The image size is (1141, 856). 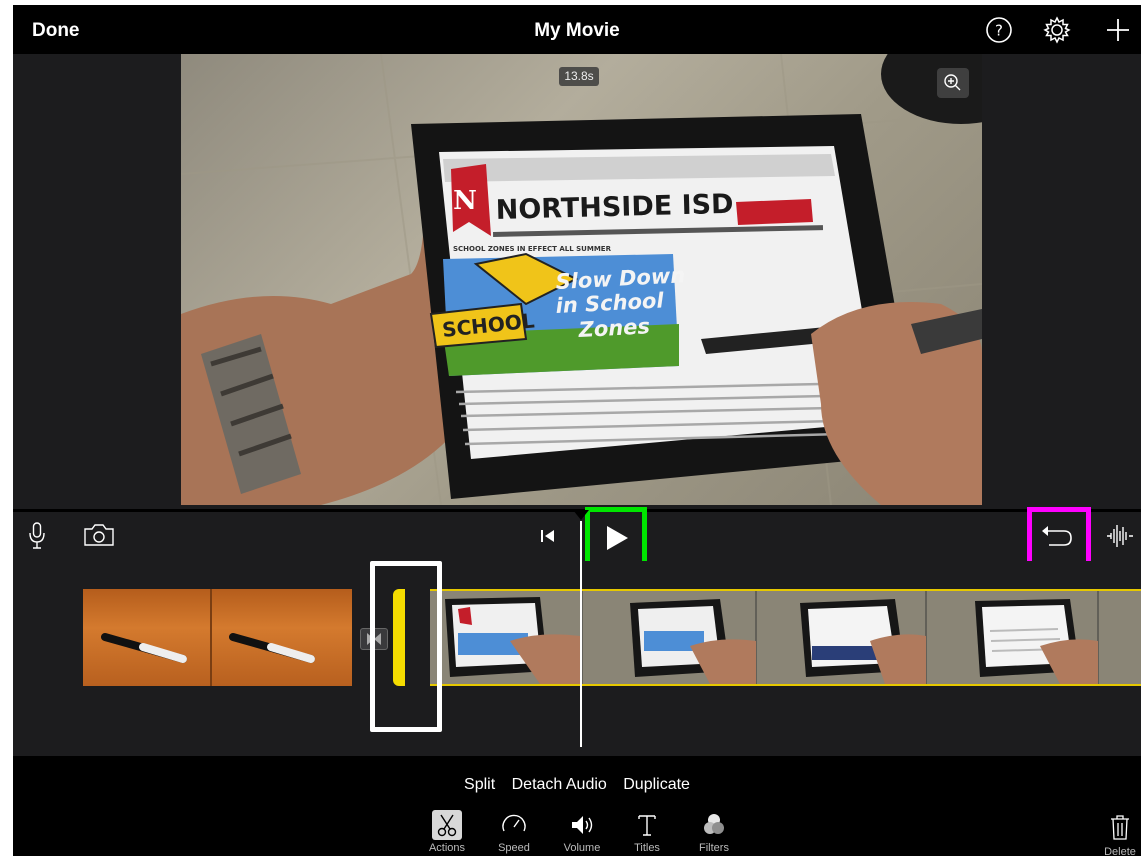 I want to click on scissors-icon, so click(x=447, y=825).